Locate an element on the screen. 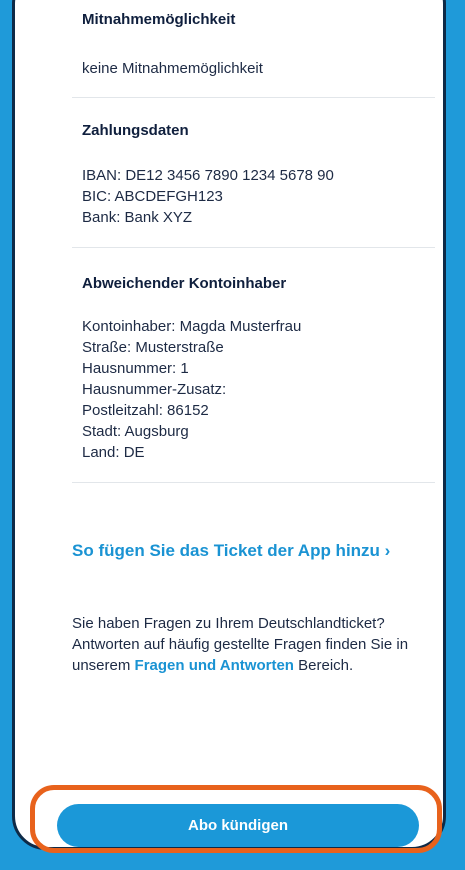 This screenshot has width=465, height=870. faq-link: Fragen und Antworten is located at coordinates (214, 665).